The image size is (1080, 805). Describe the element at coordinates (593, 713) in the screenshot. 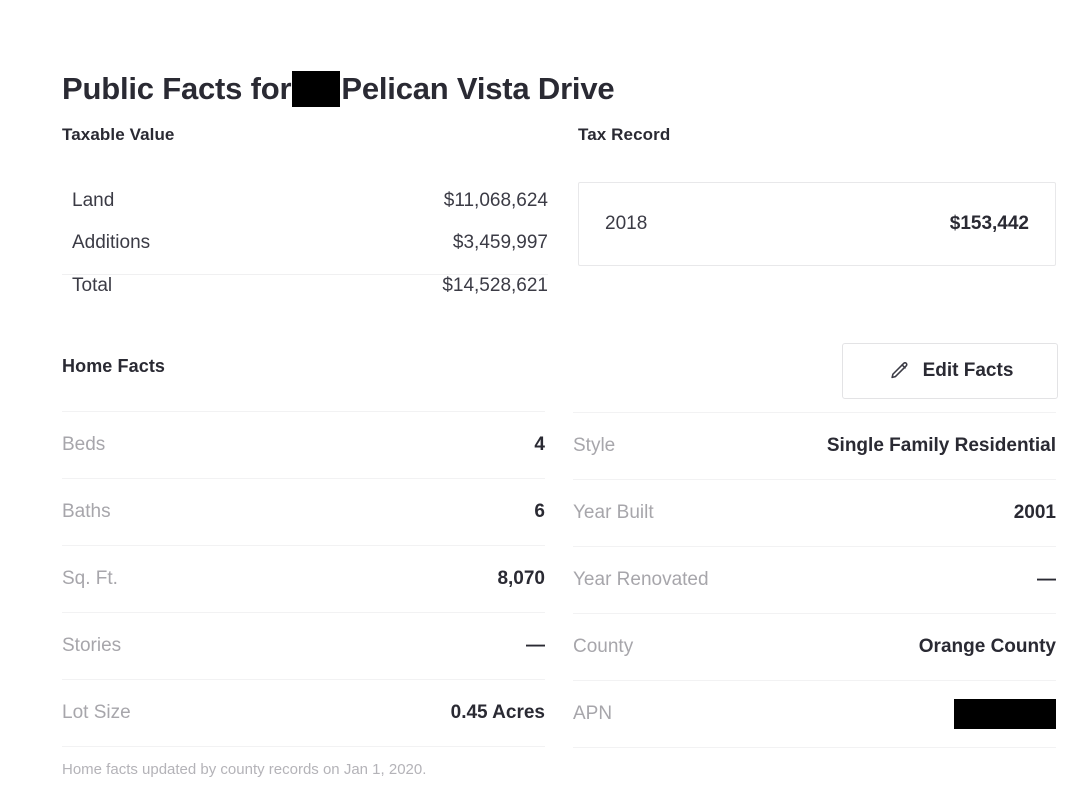

I see `fact-label-apn: APN` at that location.